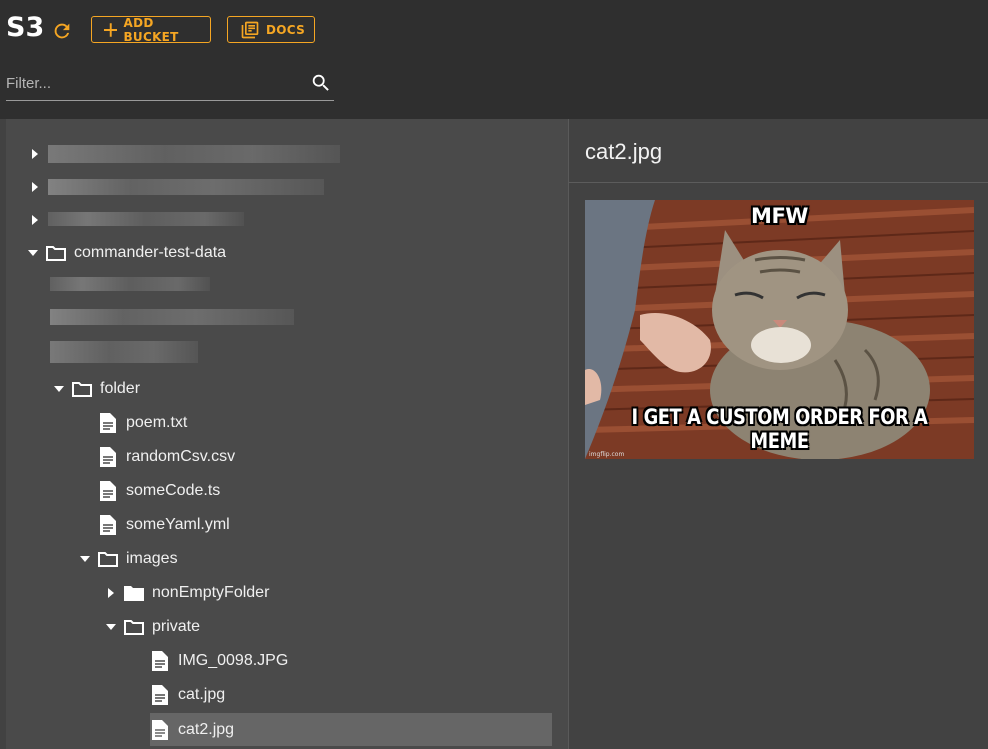 Image resolution: width=988 pixels, height=749 pixels. Describe the element at coordinates (778, 182) in the screenshot. I see `preview-divider` at that location.